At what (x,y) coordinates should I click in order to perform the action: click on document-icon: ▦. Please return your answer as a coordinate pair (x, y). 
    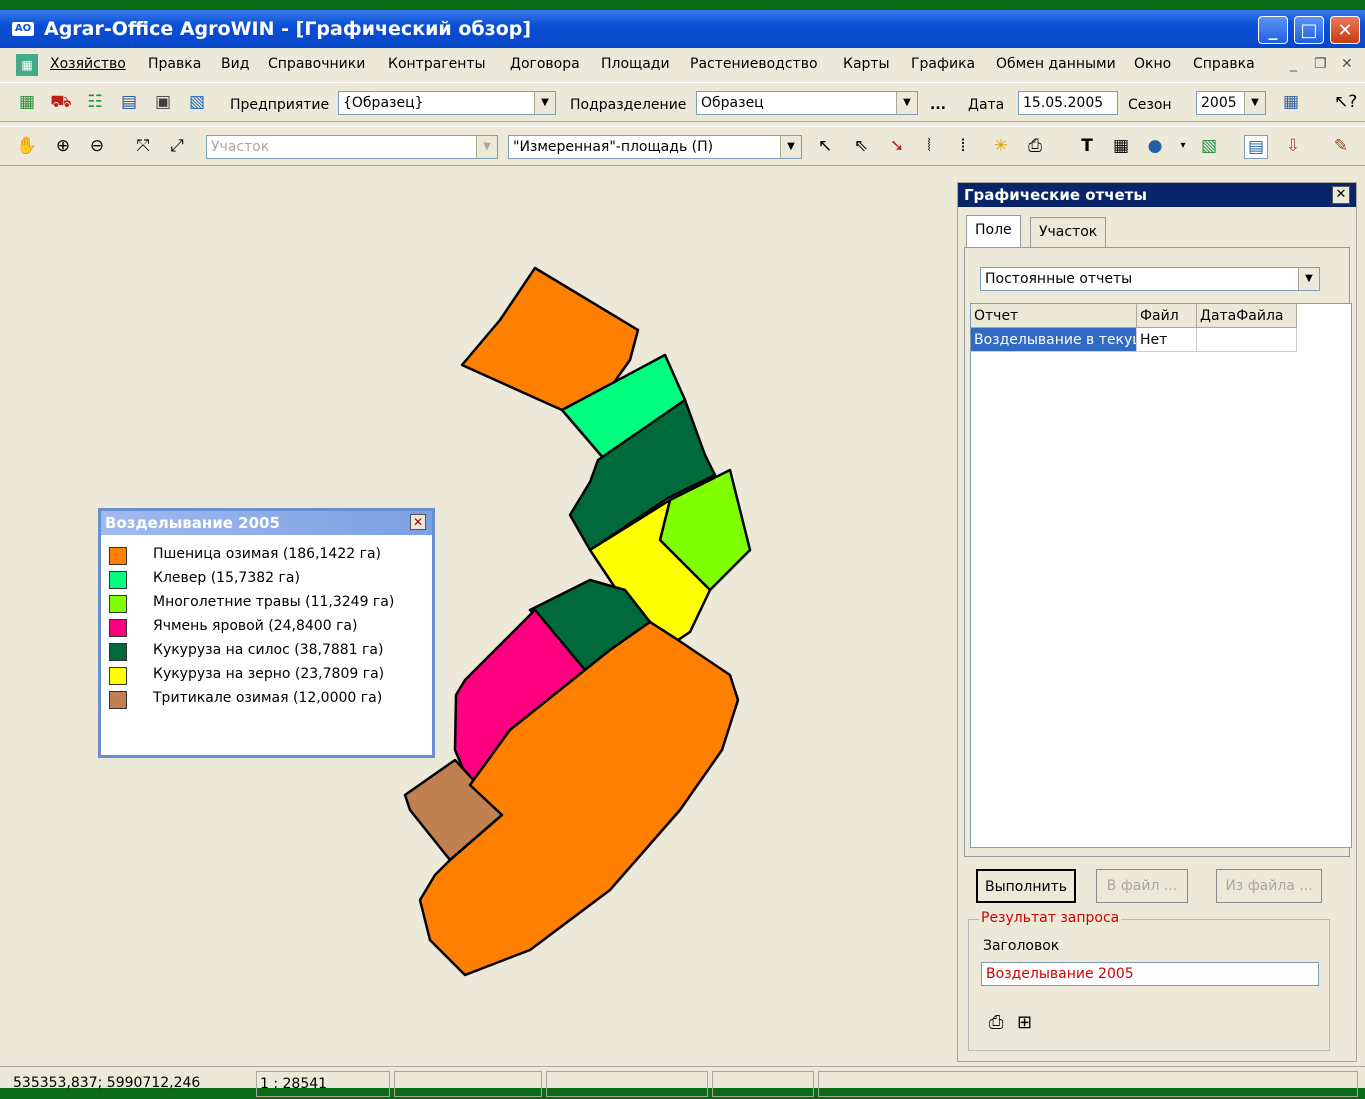
    Looking at the image, I should click on (27, 65).